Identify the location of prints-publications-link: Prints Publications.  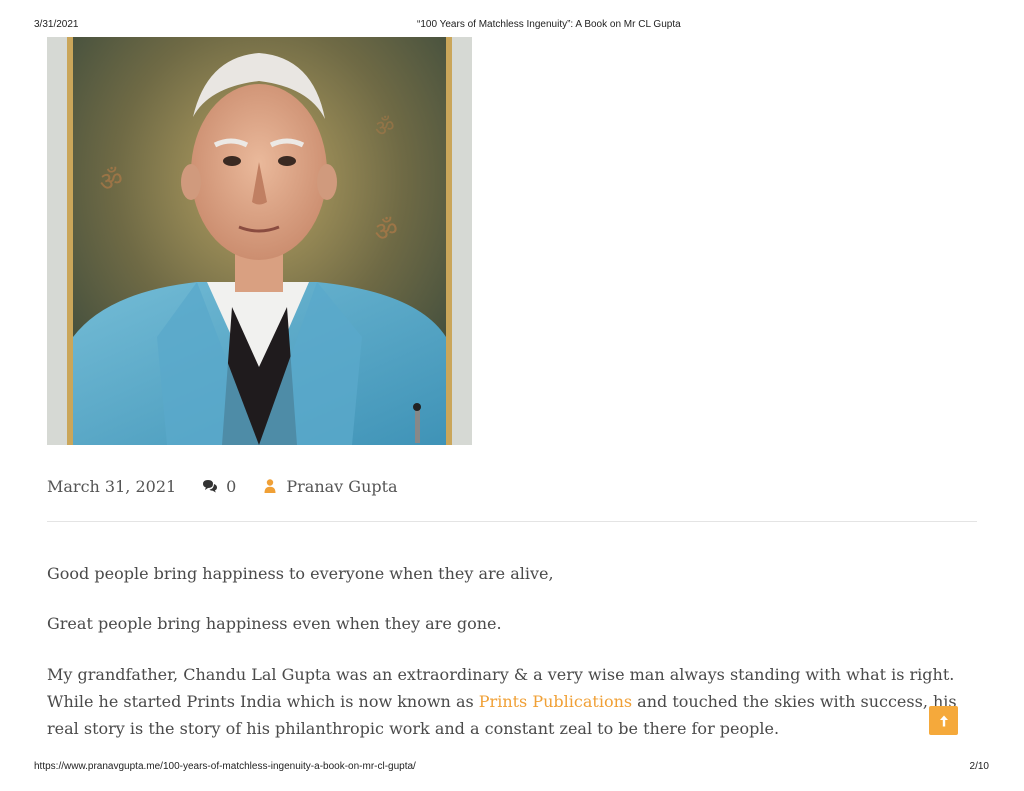
(555, 701).